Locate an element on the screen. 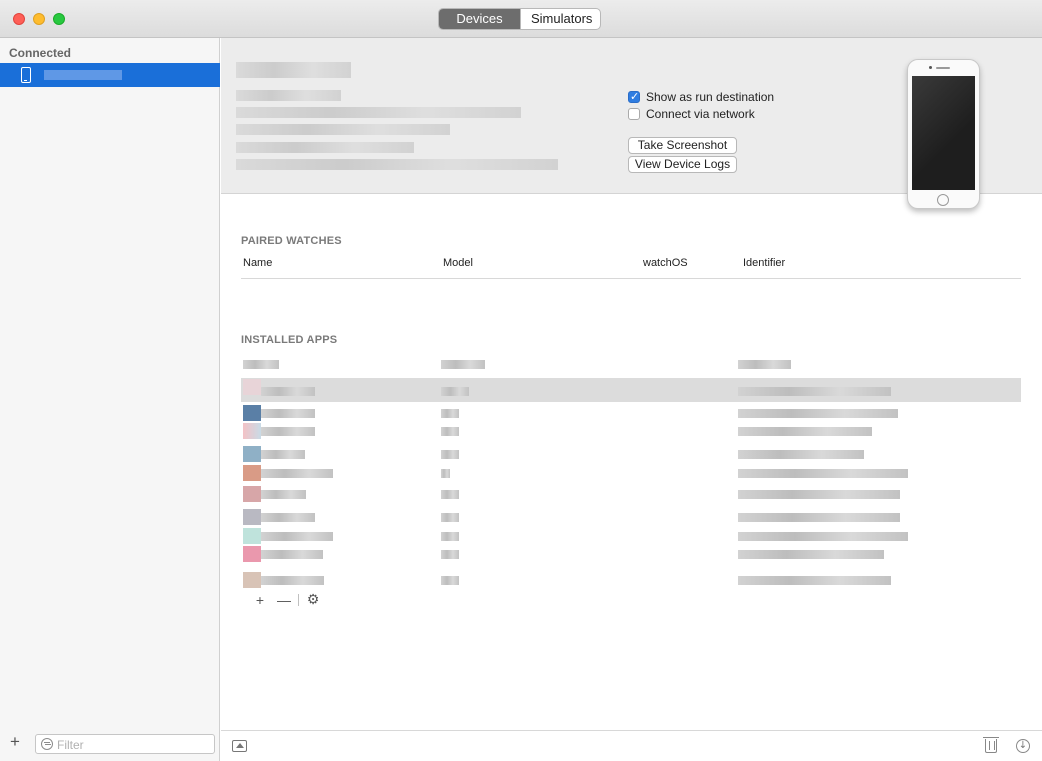 The width and height of the screenshot is (1042, 761). add-app-button: + is located at coordinates (260, 600).